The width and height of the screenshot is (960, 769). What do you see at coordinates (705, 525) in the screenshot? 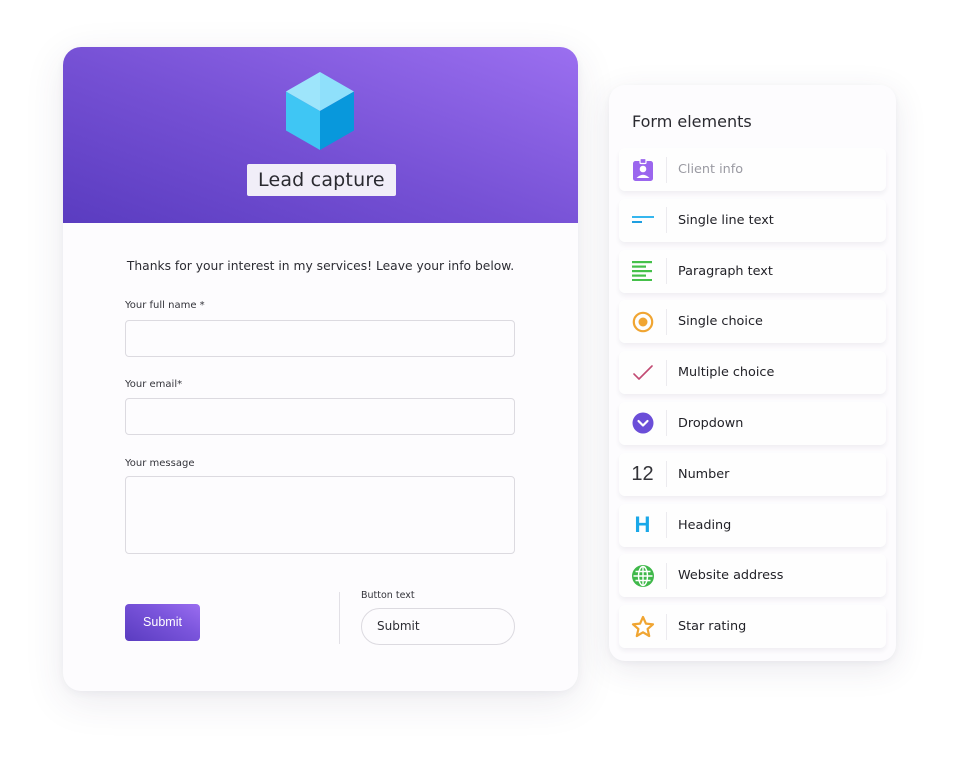
I see `element-label: Heading` at bounding box center [705, 525].